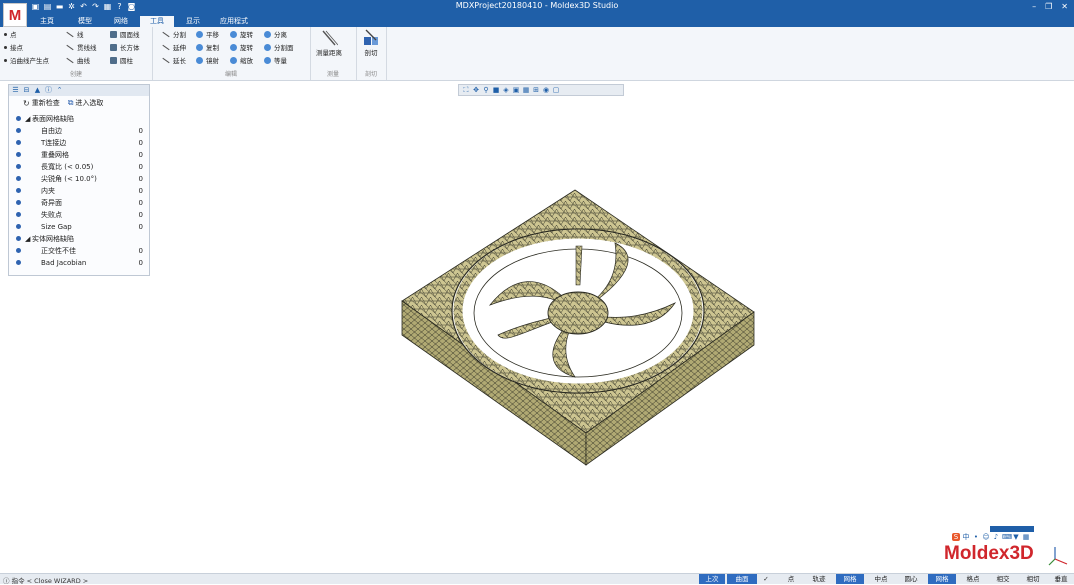  I want to click on measure-distance-button: 测量距离, so click(329, 43).